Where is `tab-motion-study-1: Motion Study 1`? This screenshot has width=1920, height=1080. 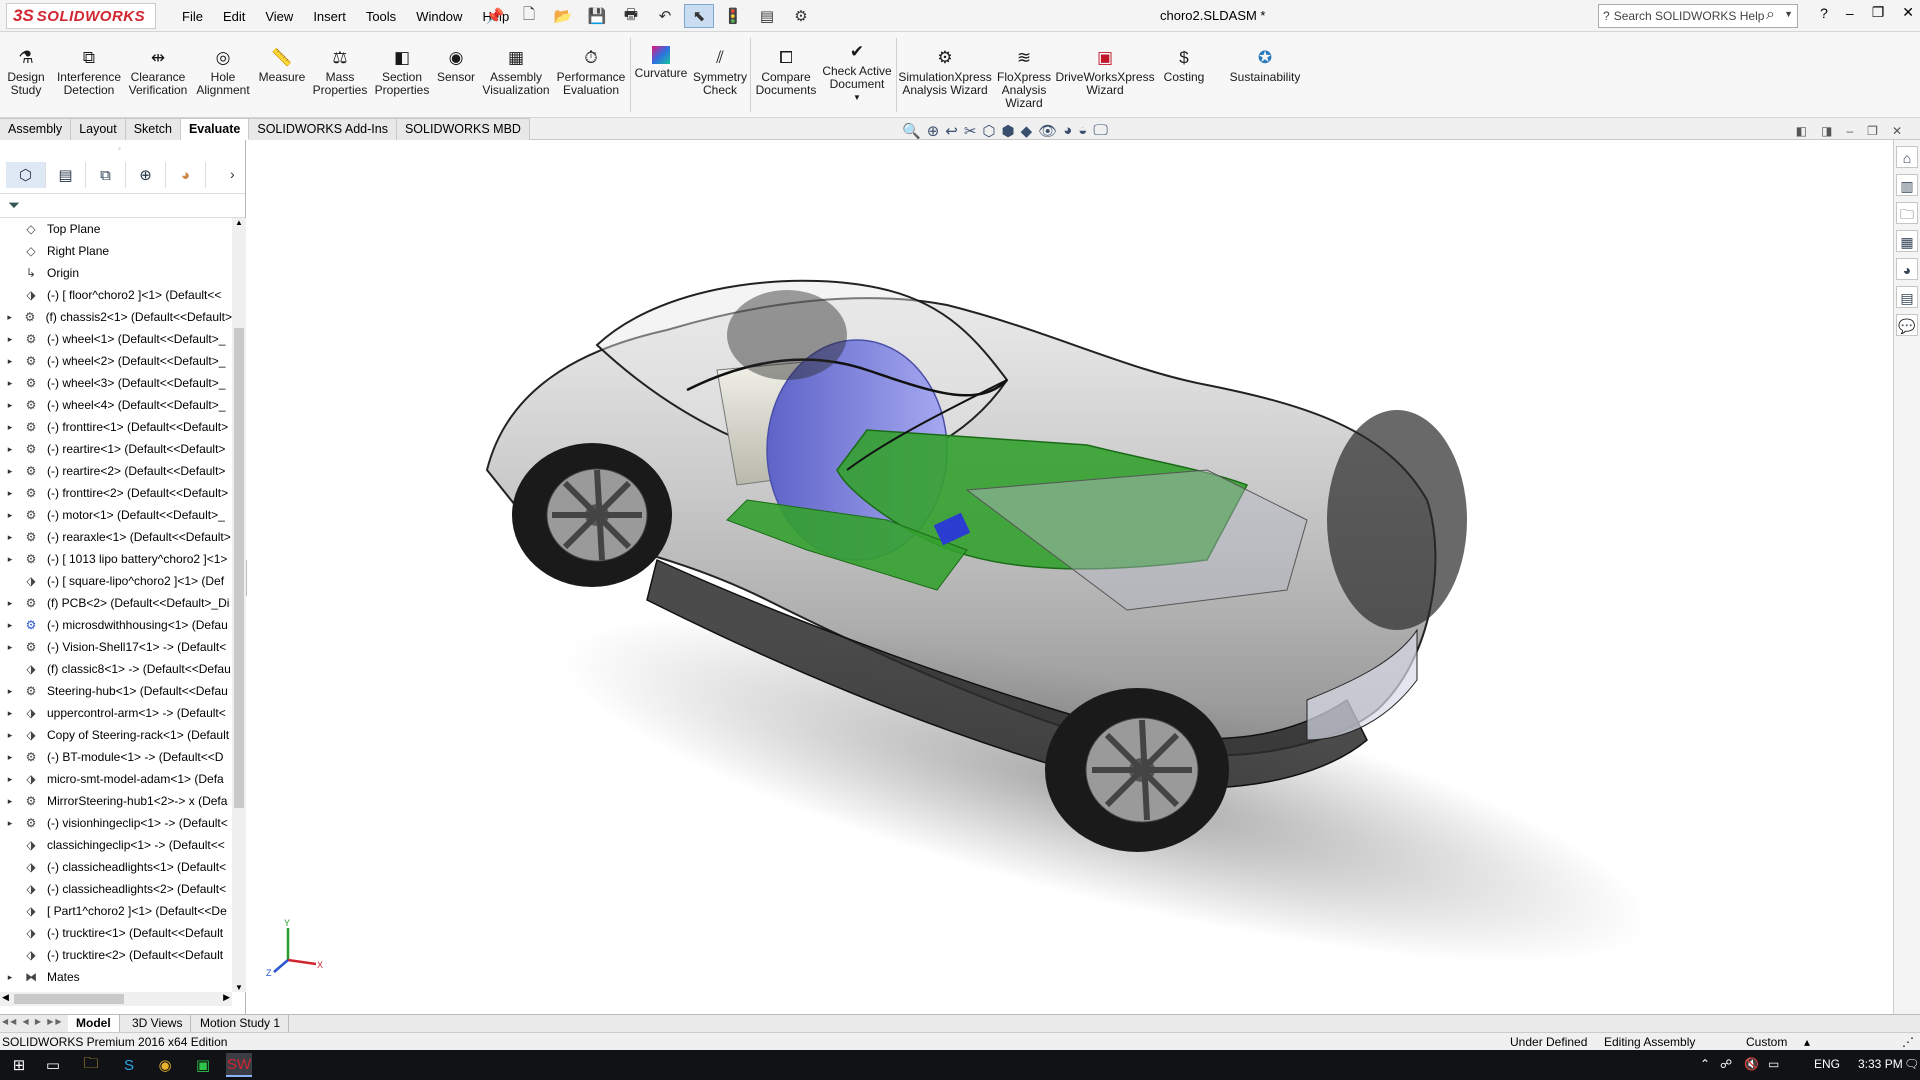
tab-motion-study-1: Motion Study 1 is located at coordinates (241, 1024).